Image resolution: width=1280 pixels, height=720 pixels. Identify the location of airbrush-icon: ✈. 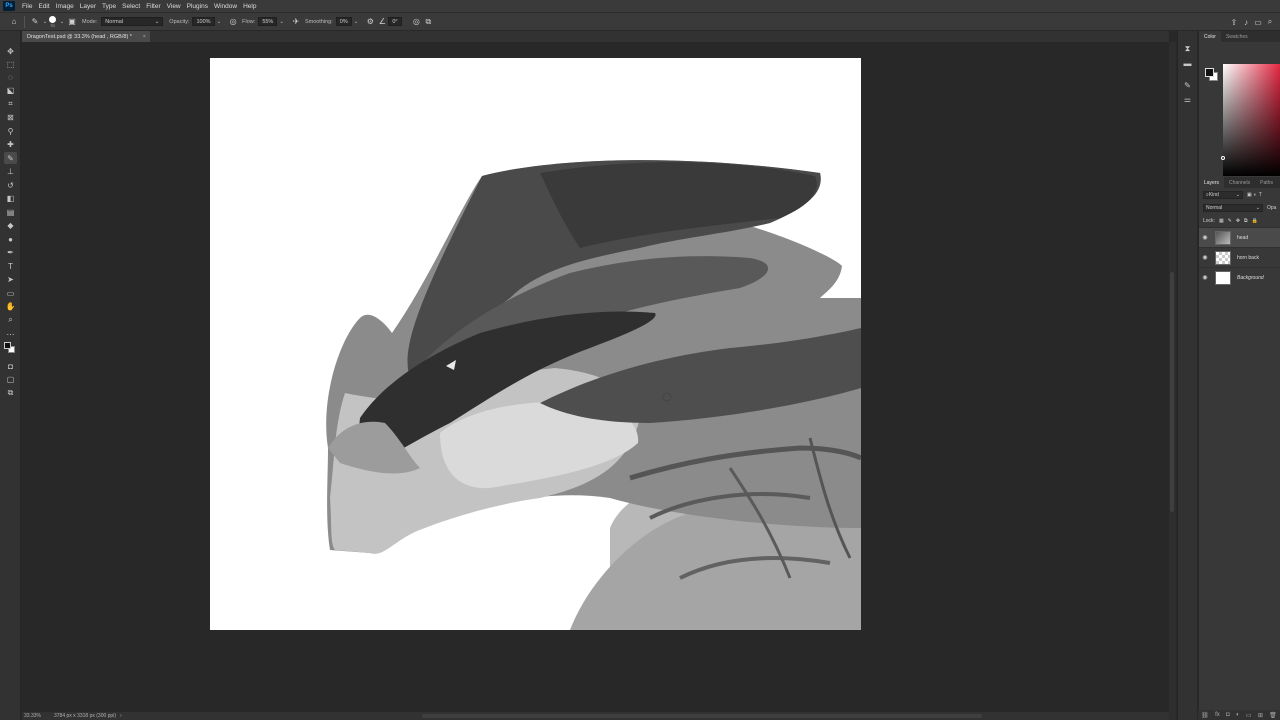
(296, 22).